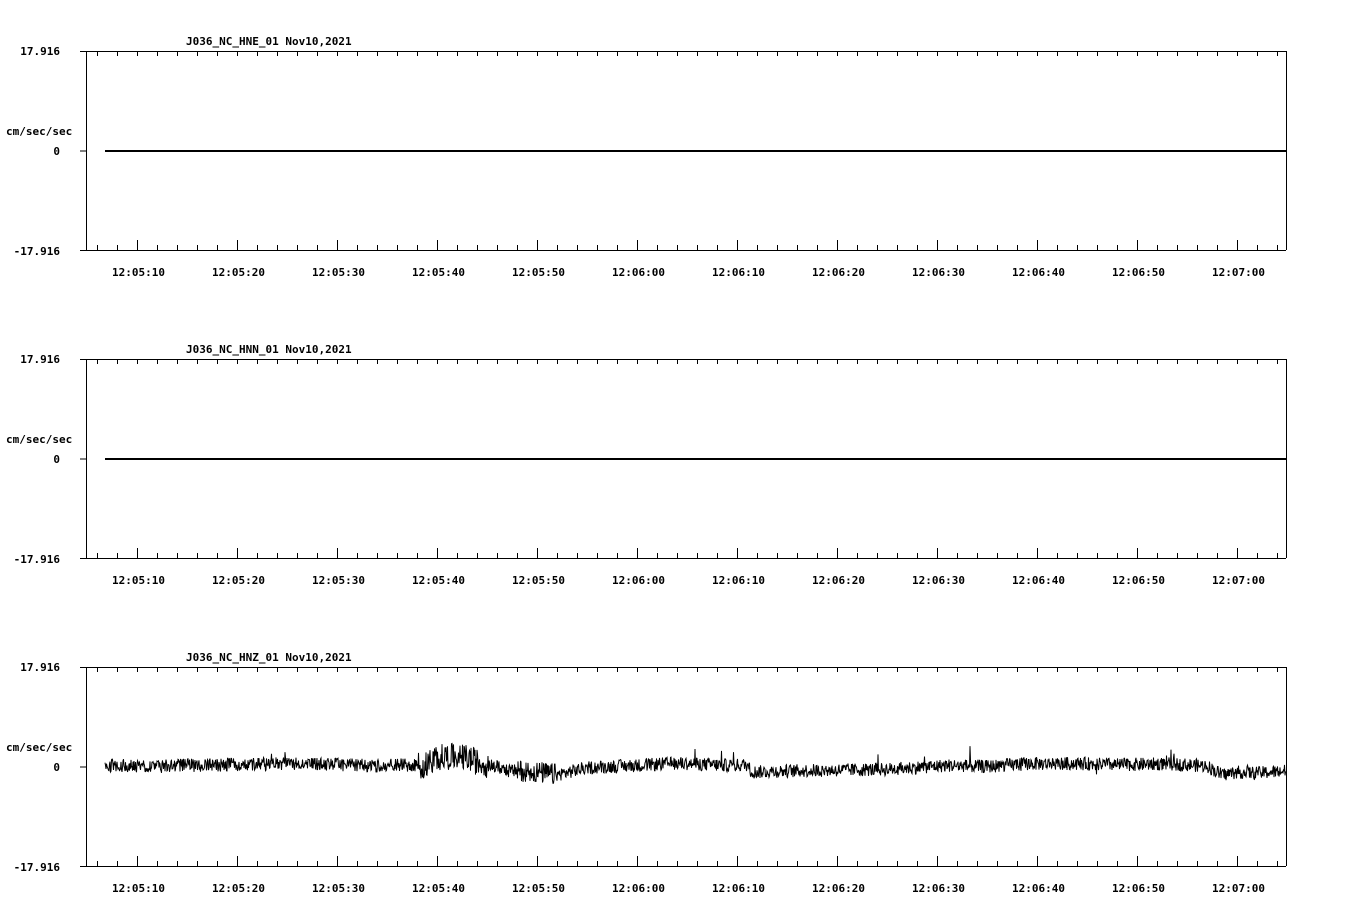  What do you see at coordinates (269, 41) in the screenshot?
I see `chart-title: J036_NC_HNE_01 Nov10,2021` at bounding box center [269, 41].